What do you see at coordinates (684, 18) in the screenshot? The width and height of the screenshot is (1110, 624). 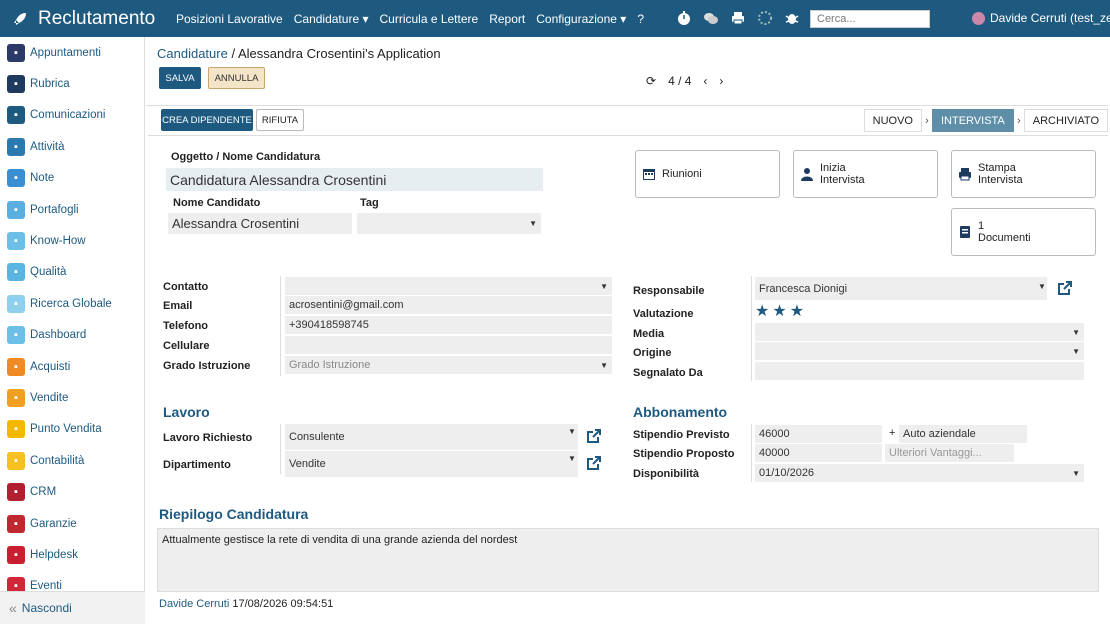 I see `timer-icon` at bounding box center [684, 18].